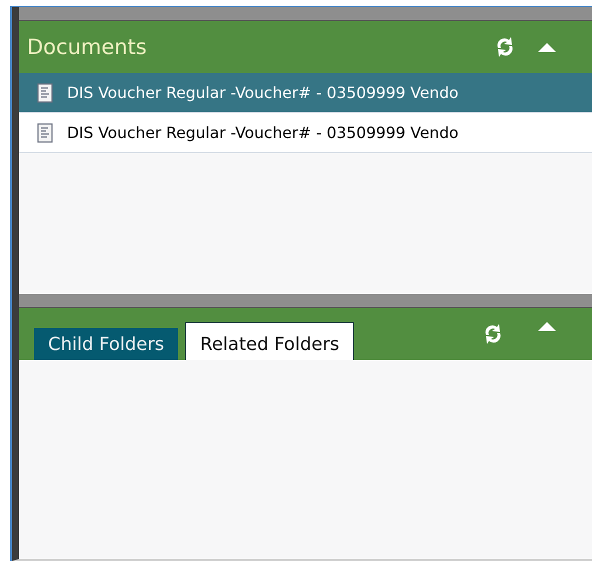 Image resolution: width=592 pixels, height=561 pixels. What do you see at coordinates (269, 341) in the screenshot?
I see `folder-tab: Related Folders` at bounding box center [269, 341].